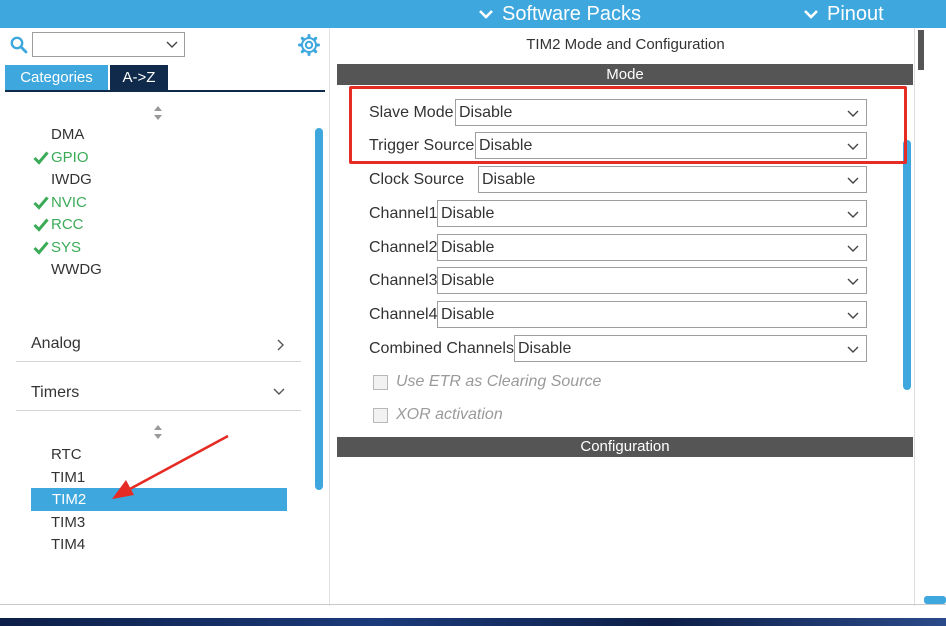 This screenshot has height=626, width=946. What do you see at coordinates (921, 50) in the screenshot?
I see `edge-scroll-marker` at bounding box center [921, 50].